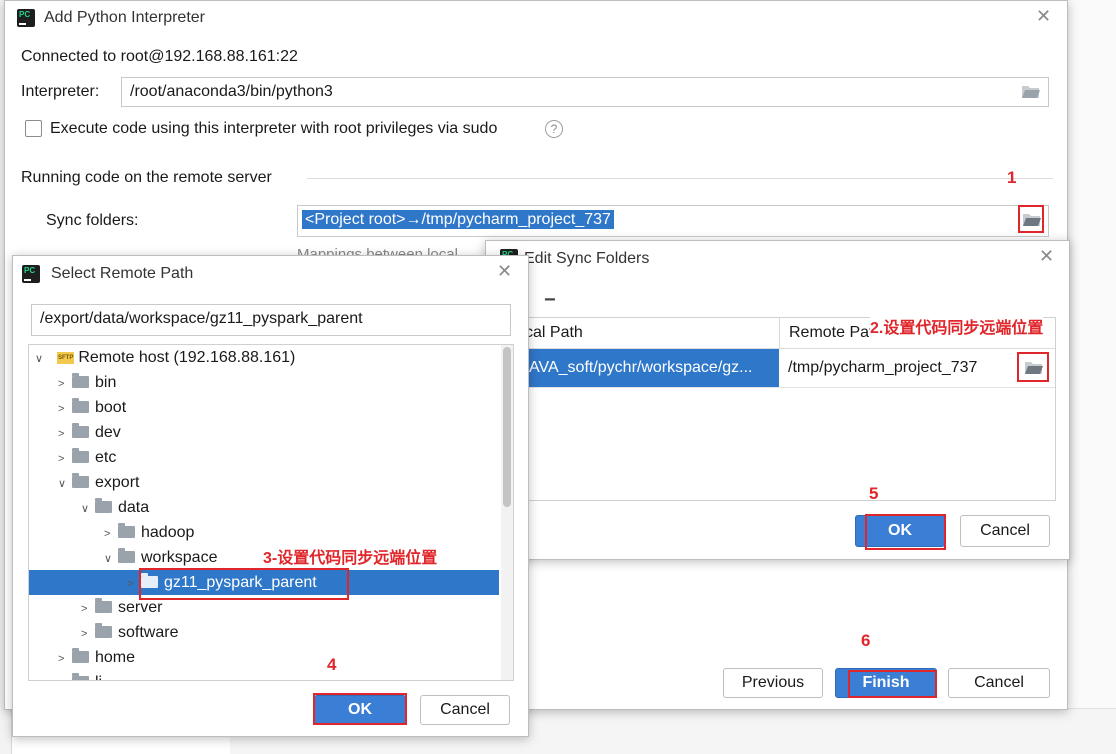 This screenshot has width=1116, height=754. Describe the element at coordinates (507, 512) in the screenshot. I see `tree-scrollbar` at that location.